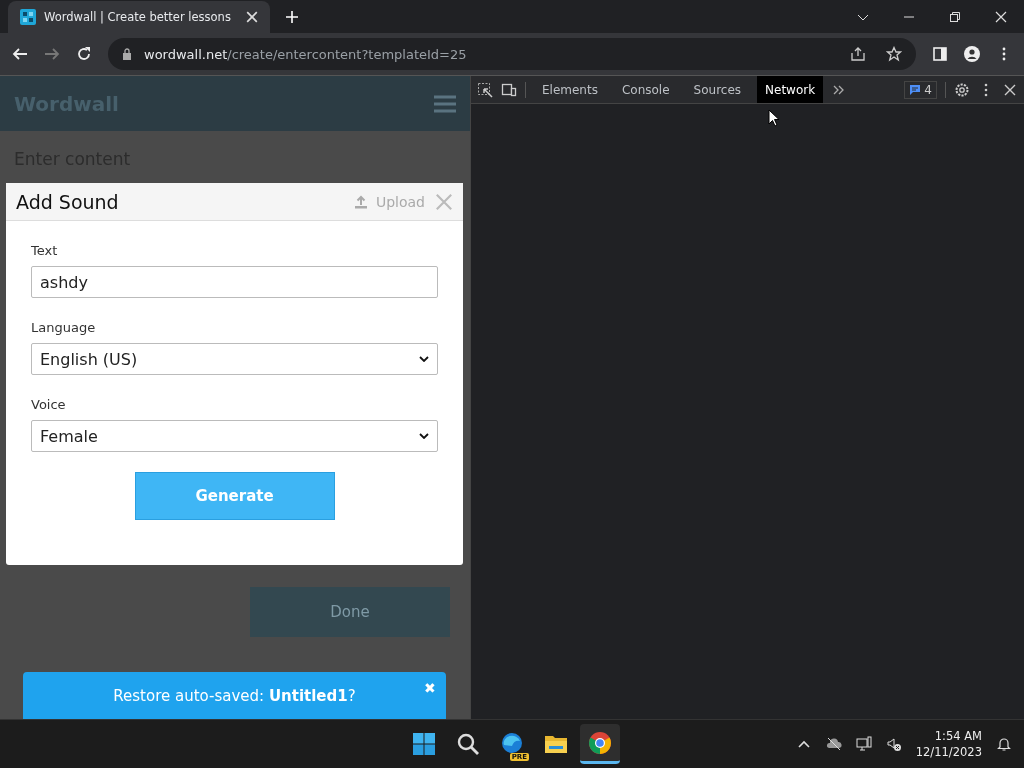 This screenshot has width=1024, height=768. Describe the element at coordinates (790, 89) in the screenshot. I see `devtools-tab: Network` at that location.